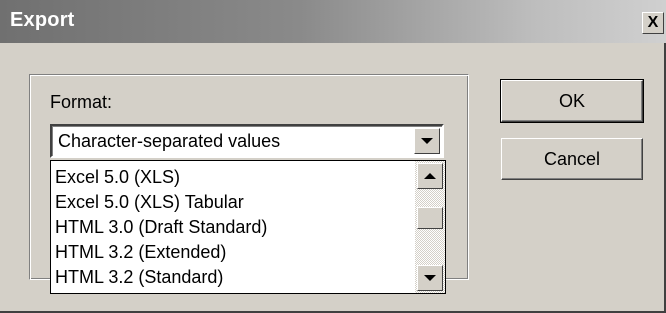 The height and width of the screenshot is (313, 666). Describe the element at coordinates (235, 277) in the screenshot. I see `list-item: HTML 3.2 (Standard)` at that location.